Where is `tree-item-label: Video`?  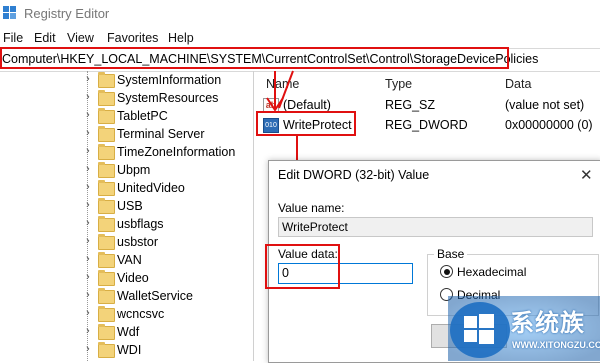
tree-item-label: Video is located at coordinates (133, 278).